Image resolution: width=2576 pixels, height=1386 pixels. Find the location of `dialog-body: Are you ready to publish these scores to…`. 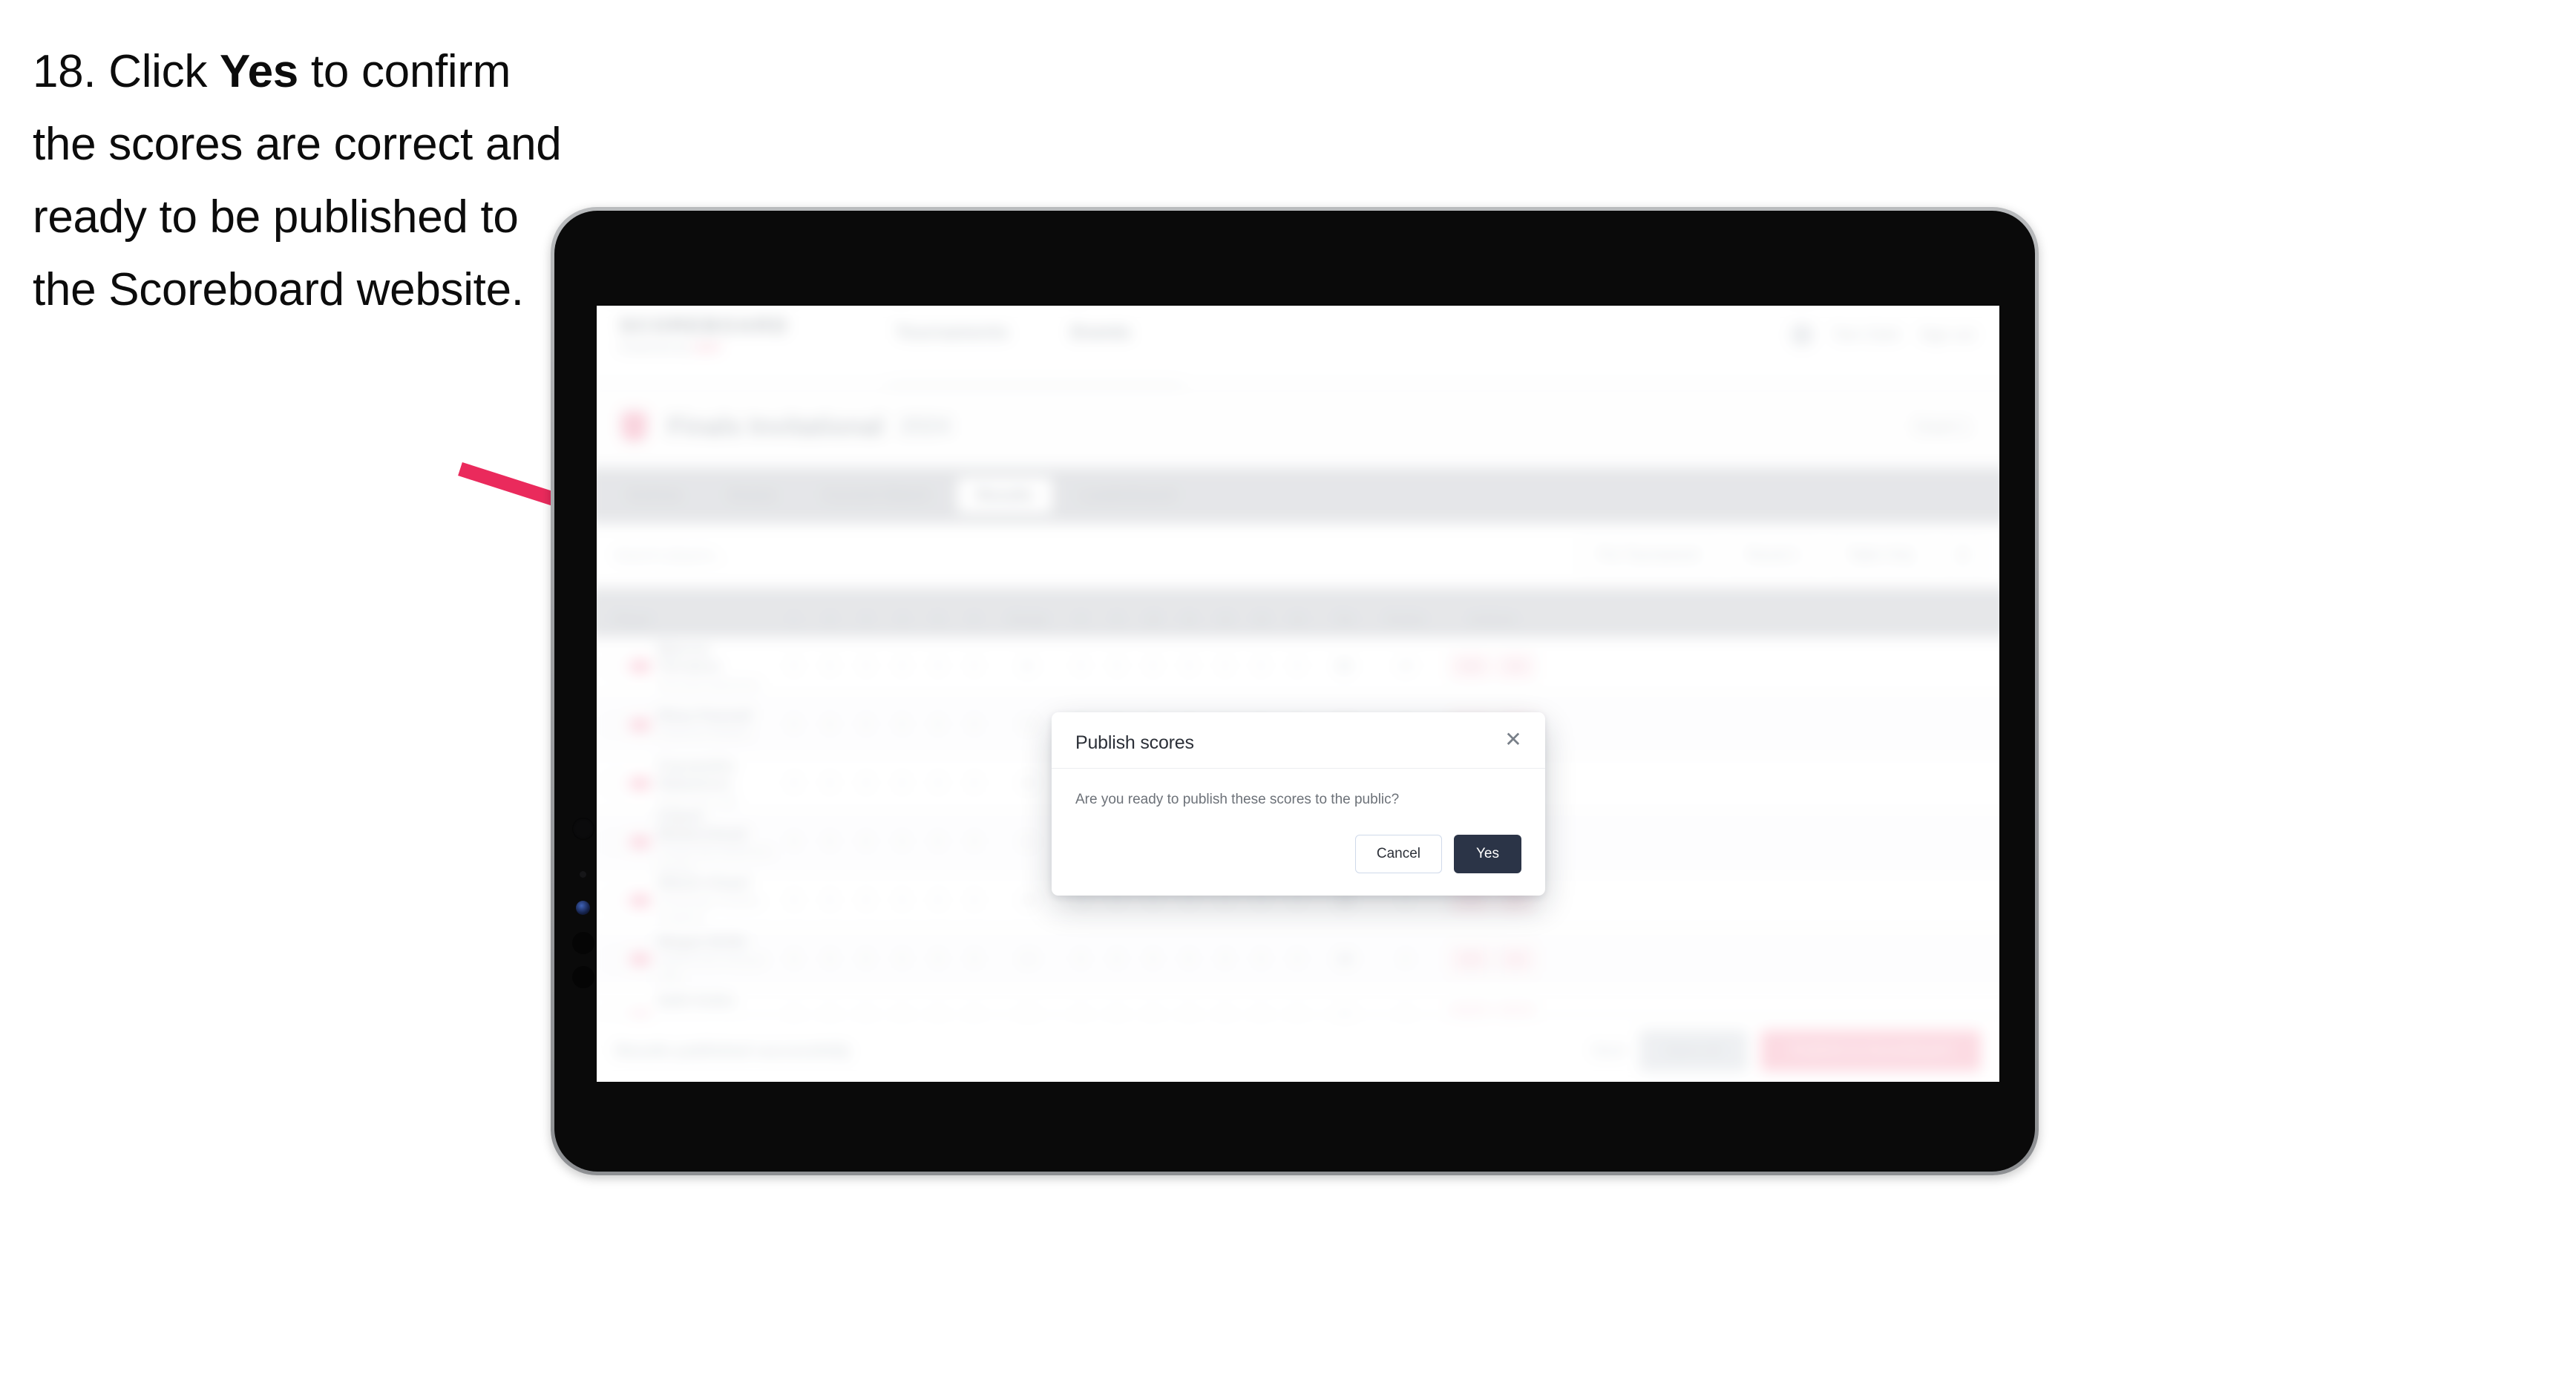

dialog-body: Are you ready to publish these scores to… is located at coordinates (1298, 791).